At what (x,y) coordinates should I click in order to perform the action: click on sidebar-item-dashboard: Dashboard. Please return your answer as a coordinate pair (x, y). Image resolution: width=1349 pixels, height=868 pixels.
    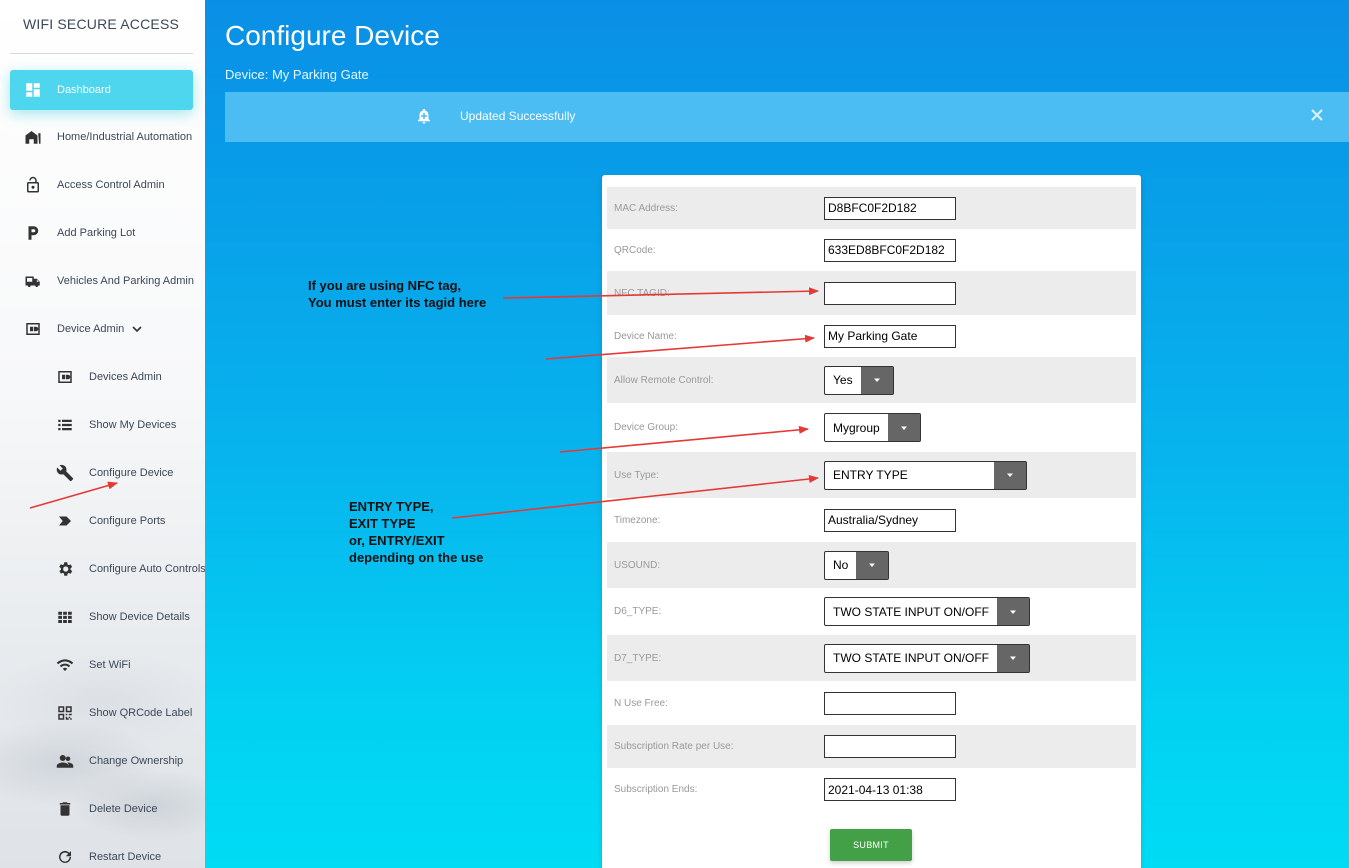
    Looking at the image, I should click on (101, 90).